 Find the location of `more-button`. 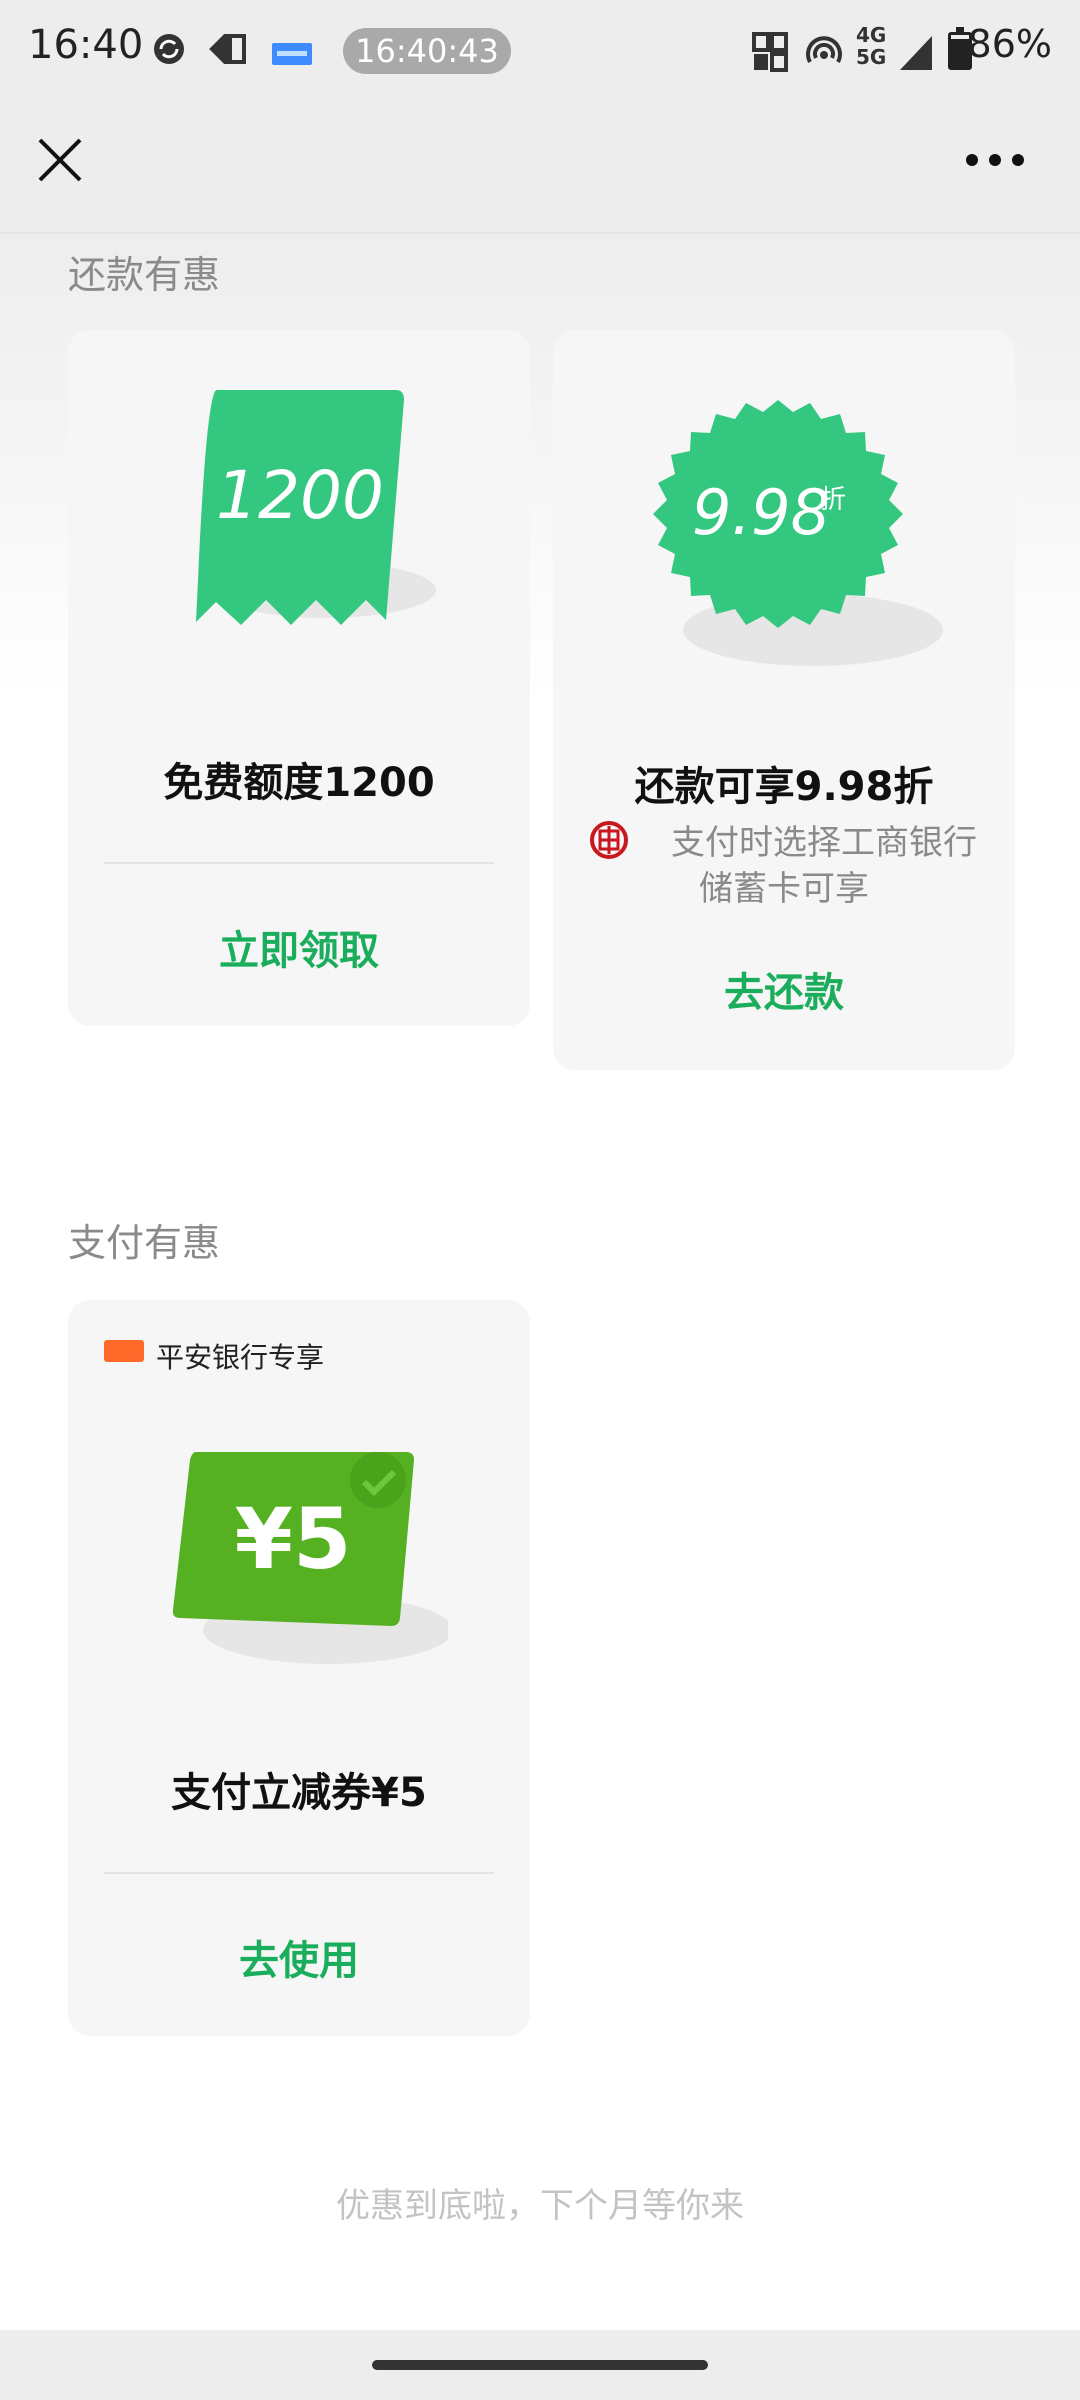

more-button is located at coordinates (995, 160).